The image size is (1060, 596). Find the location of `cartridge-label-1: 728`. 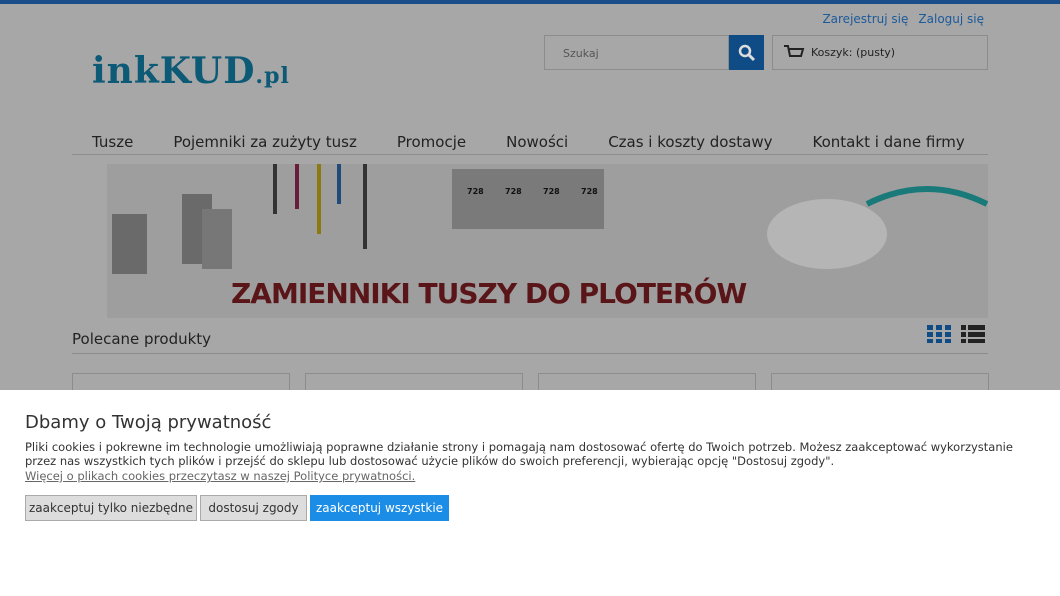

cartridge-label-1: 728 is located at coordinates (475, 191).